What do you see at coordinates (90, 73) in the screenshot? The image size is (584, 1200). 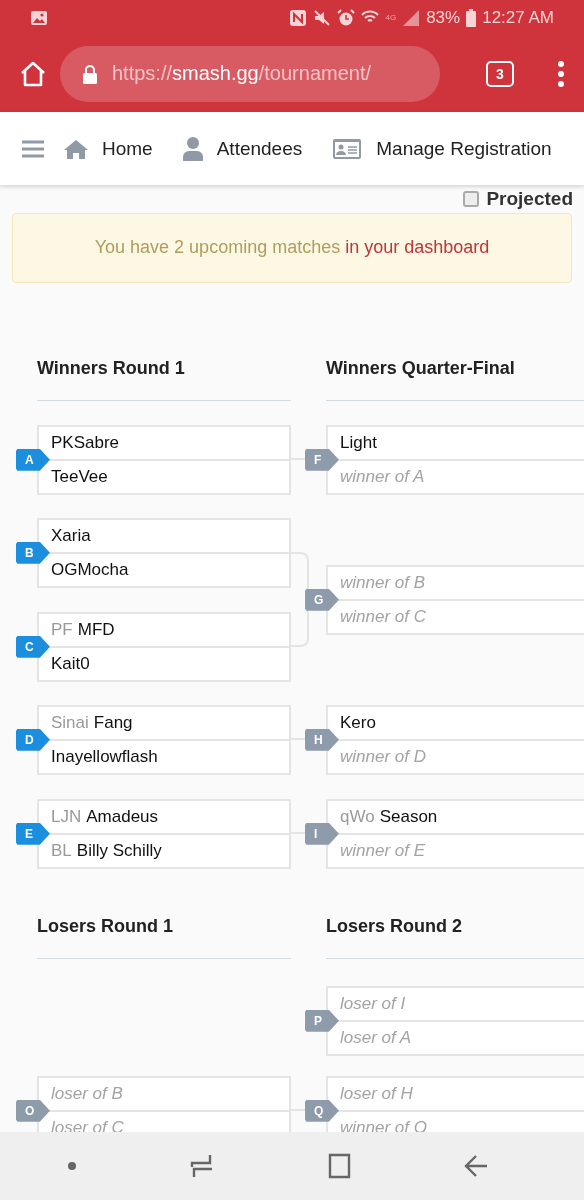 I see `lock-icon` at bounding box center [90, 73].